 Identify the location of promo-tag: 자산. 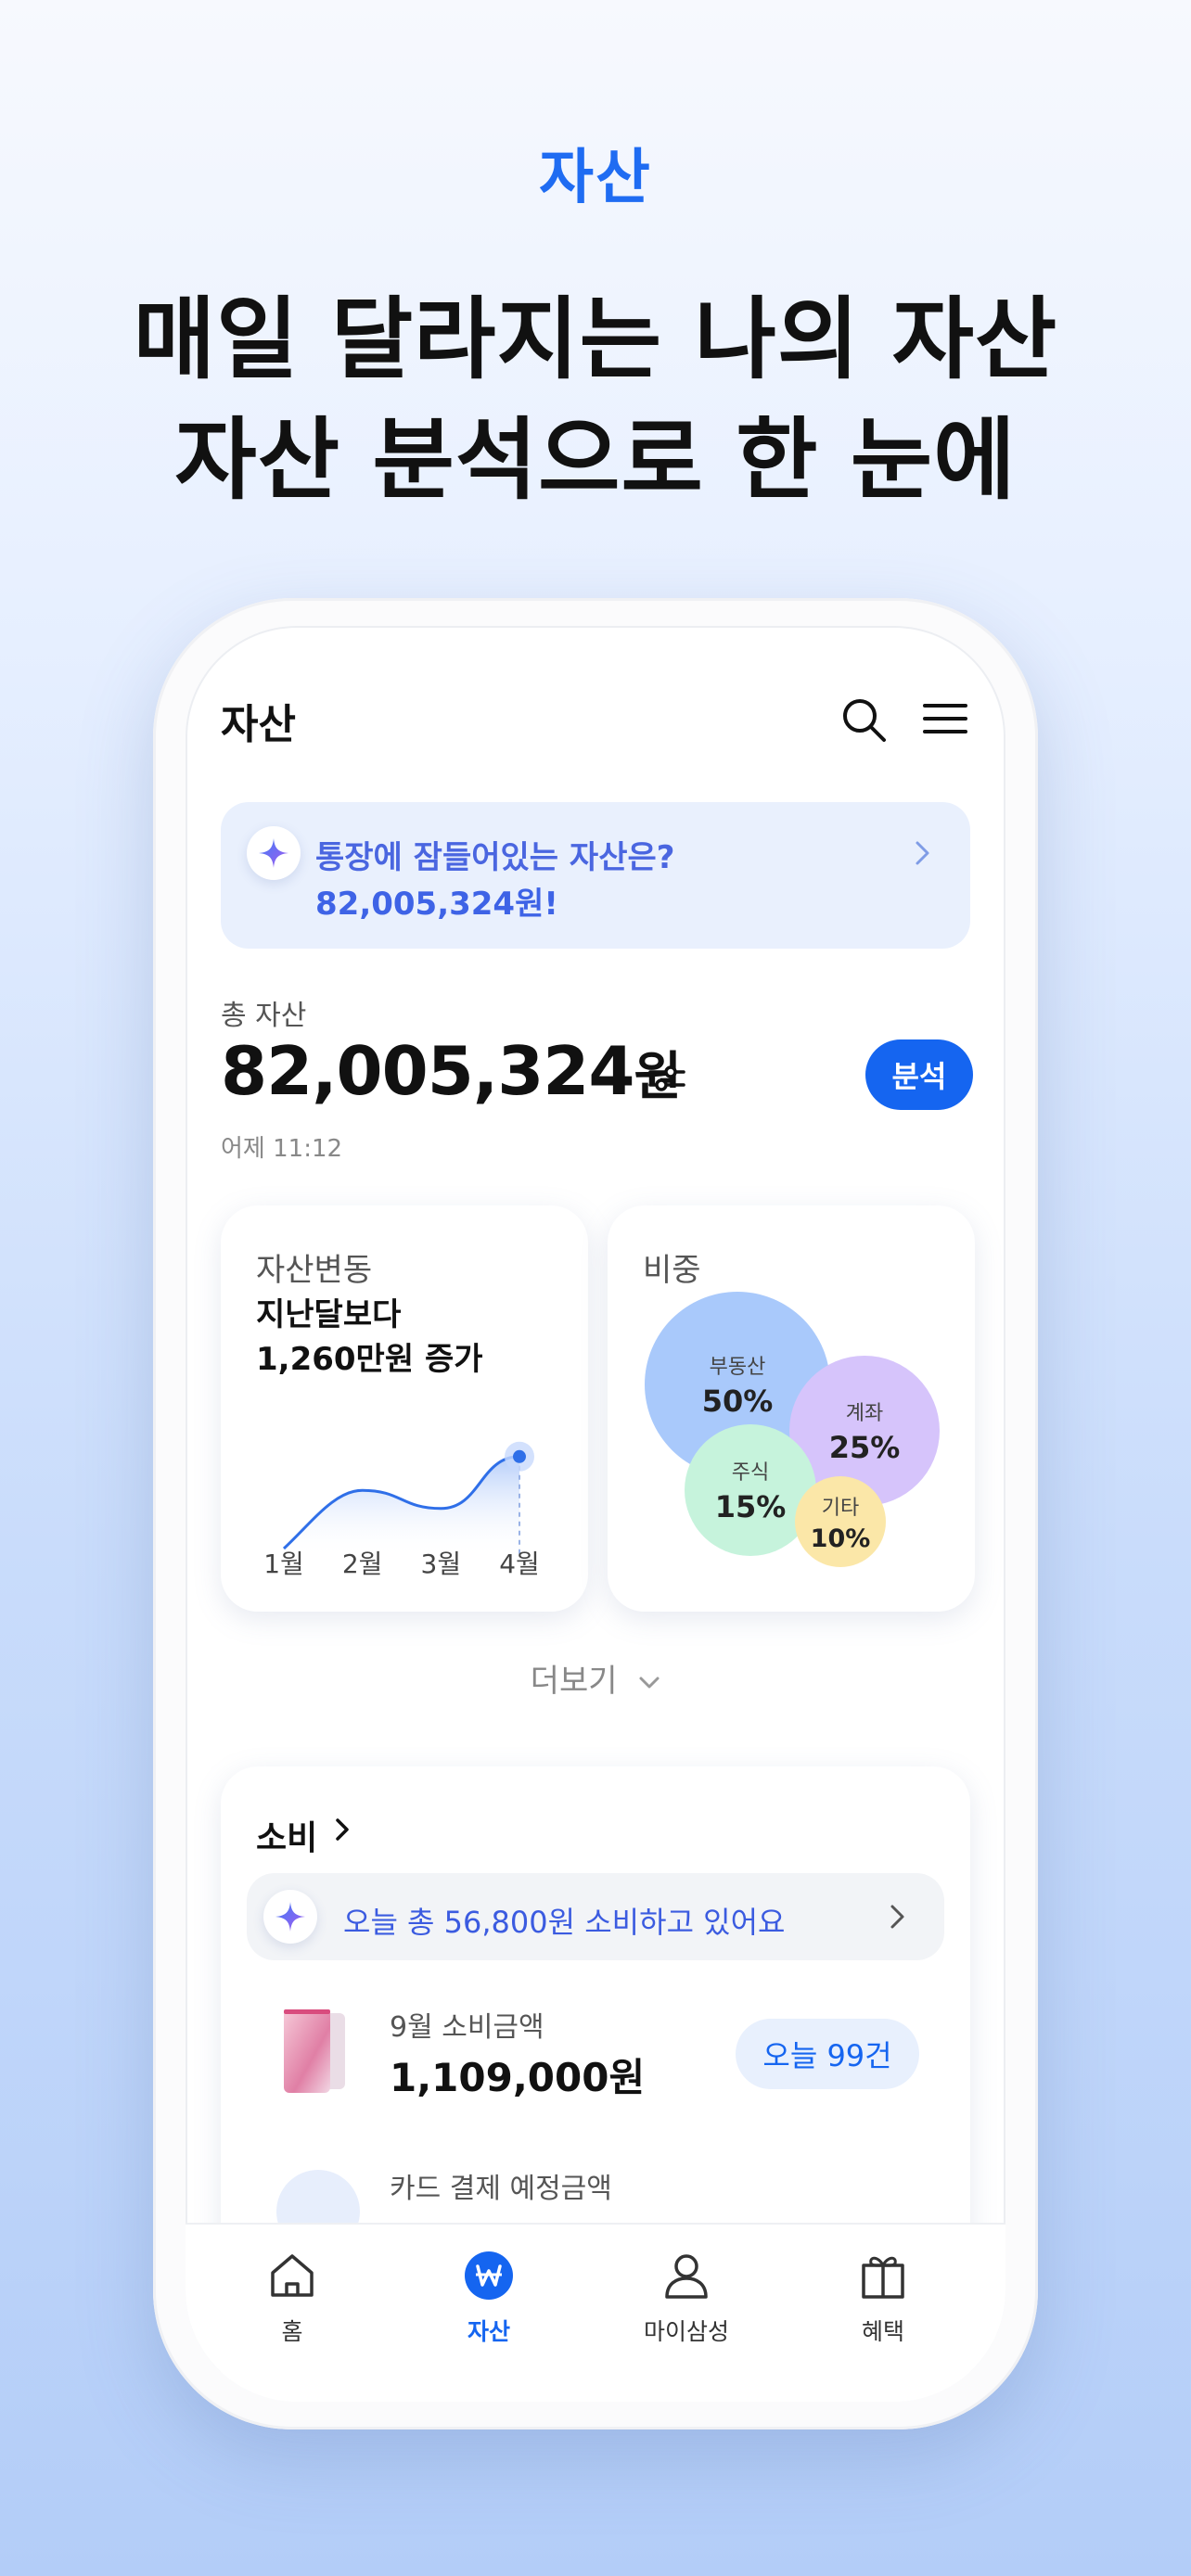
(595, 178).